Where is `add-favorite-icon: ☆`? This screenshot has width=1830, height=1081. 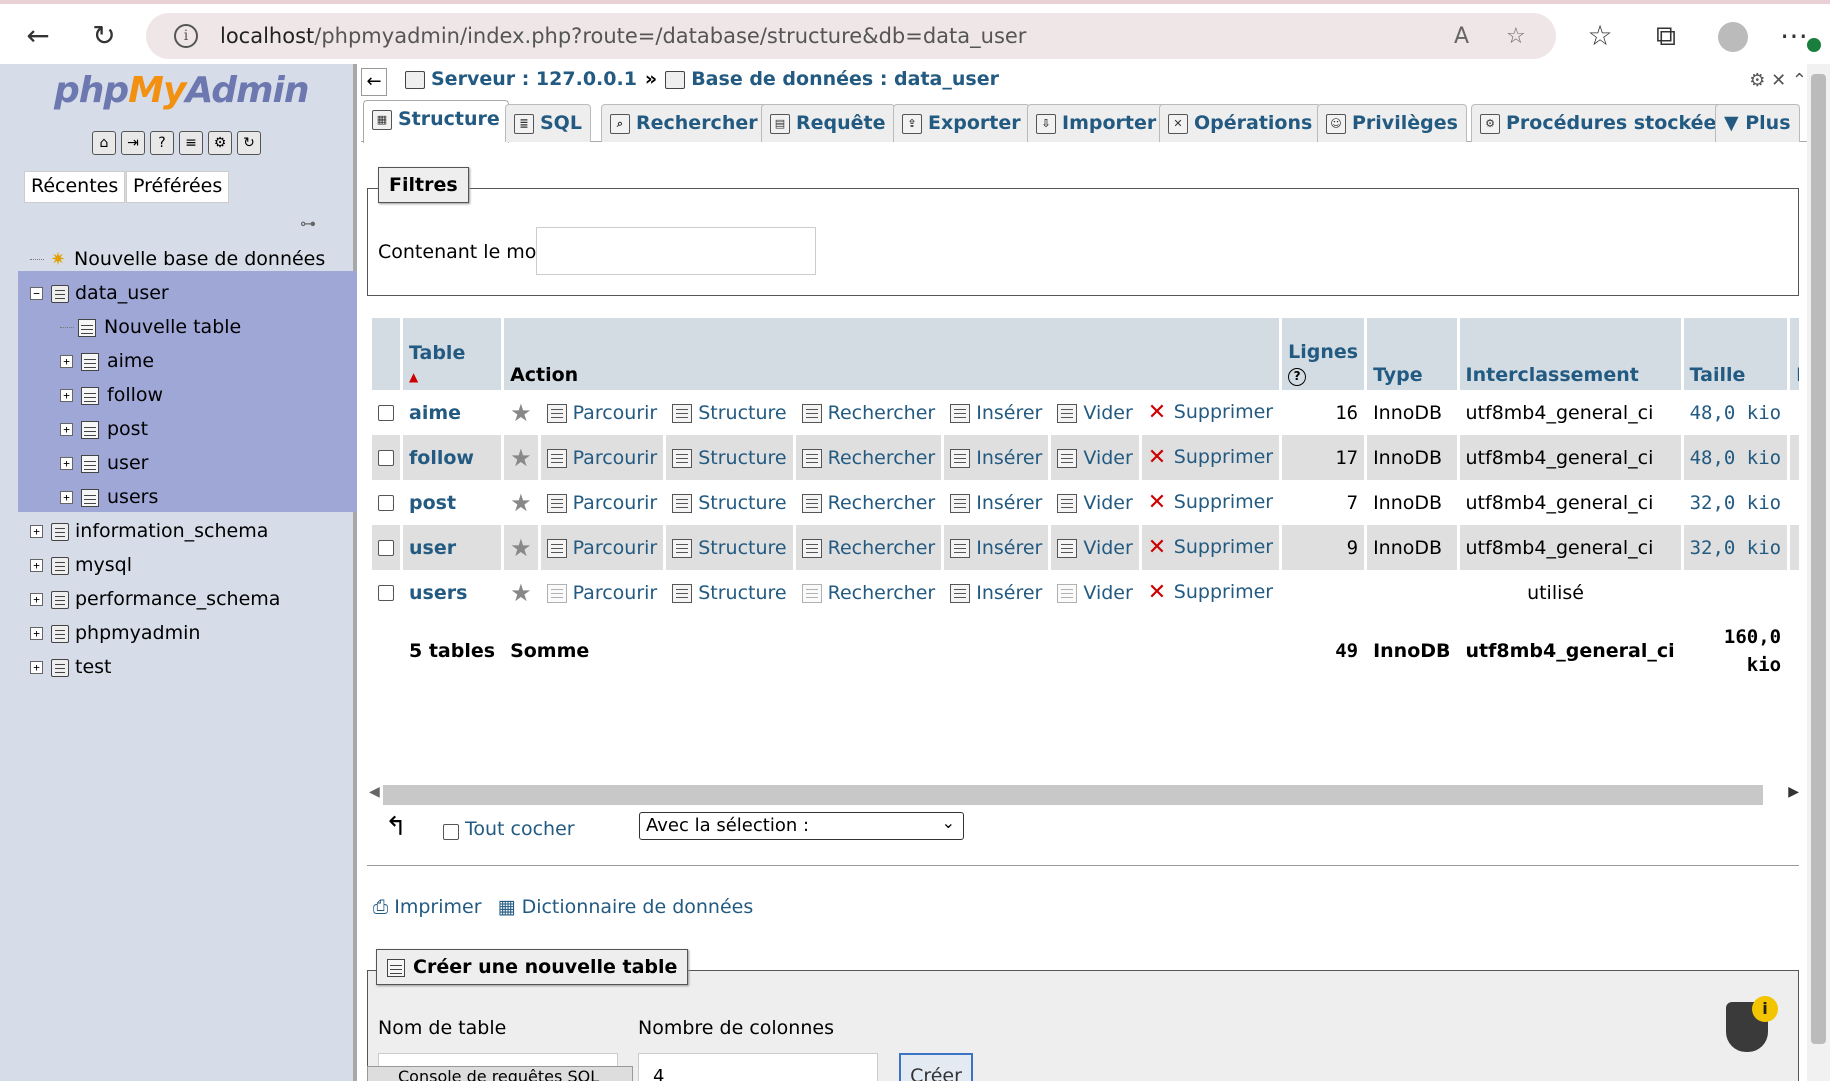 add-favorite-icon: ☆ is located at coordinates (1516, 36).